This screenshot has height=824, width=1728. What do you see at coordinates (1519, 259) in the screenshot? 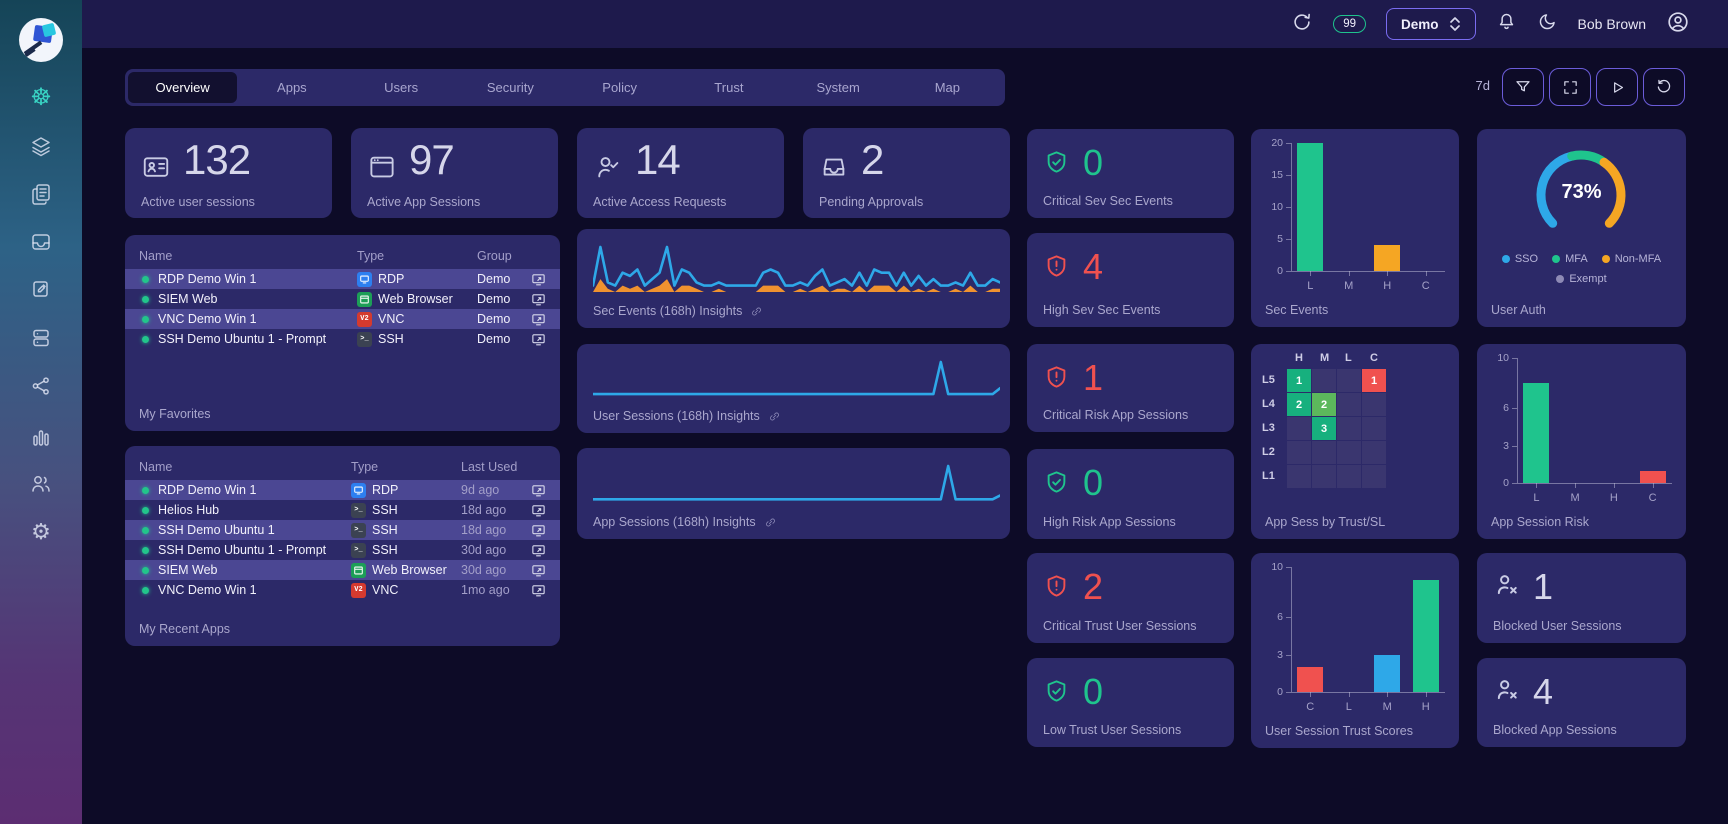
I see `legend-item: SSO` at bounding box center [1519, 259].